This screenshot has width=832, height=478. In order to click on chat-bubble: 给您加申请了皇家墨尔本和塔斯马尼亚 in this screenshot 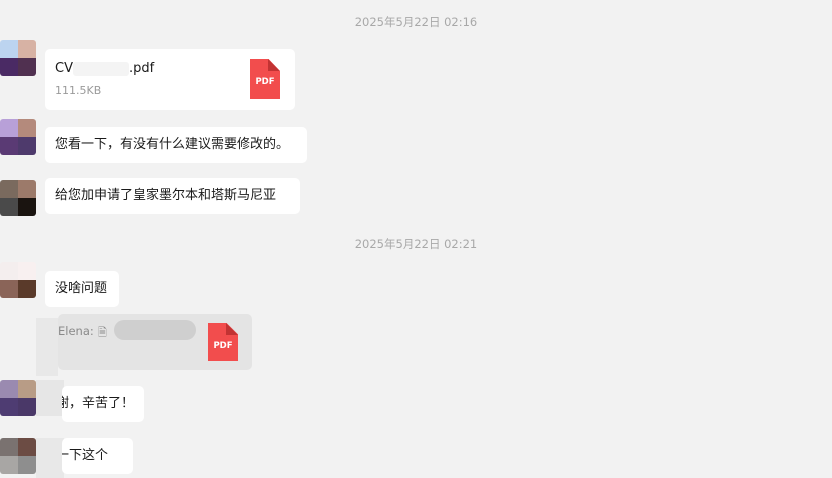, I will do `click(172, 196)`.